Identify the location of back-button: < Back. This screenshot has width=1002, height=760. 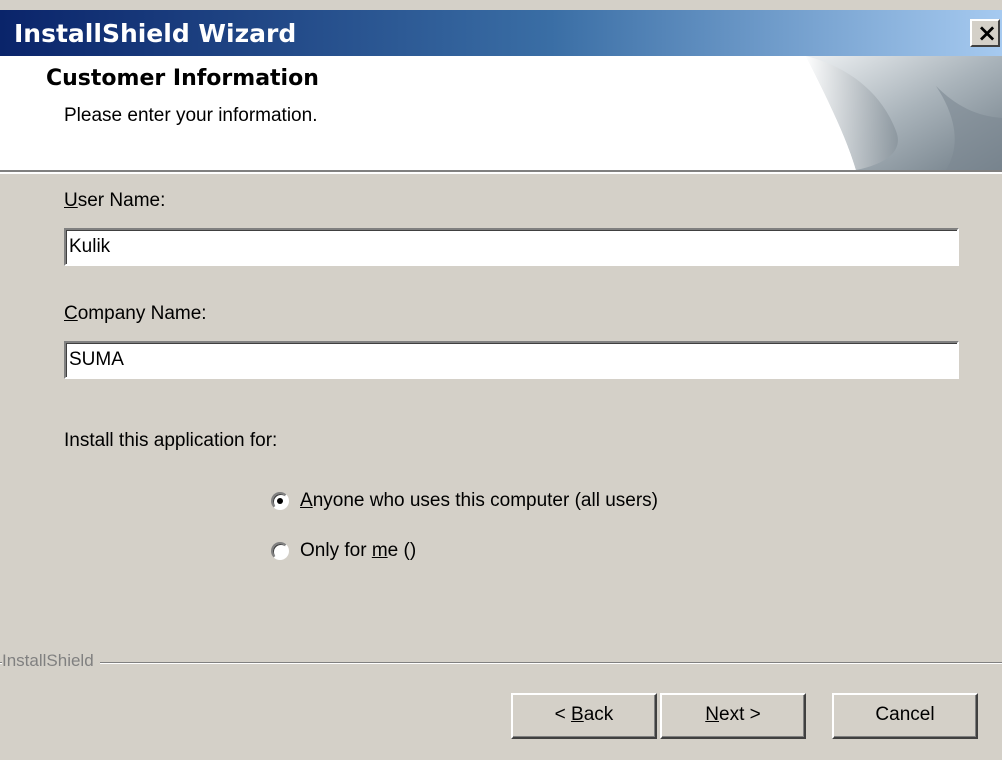
(584, 716).